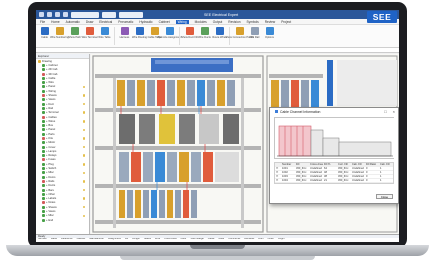 This screenshot has width=435, height=265. Describe the element at coordinates (204, 33) in the screenshot. I see `ribbon-button: Wire Ducts` at that location.